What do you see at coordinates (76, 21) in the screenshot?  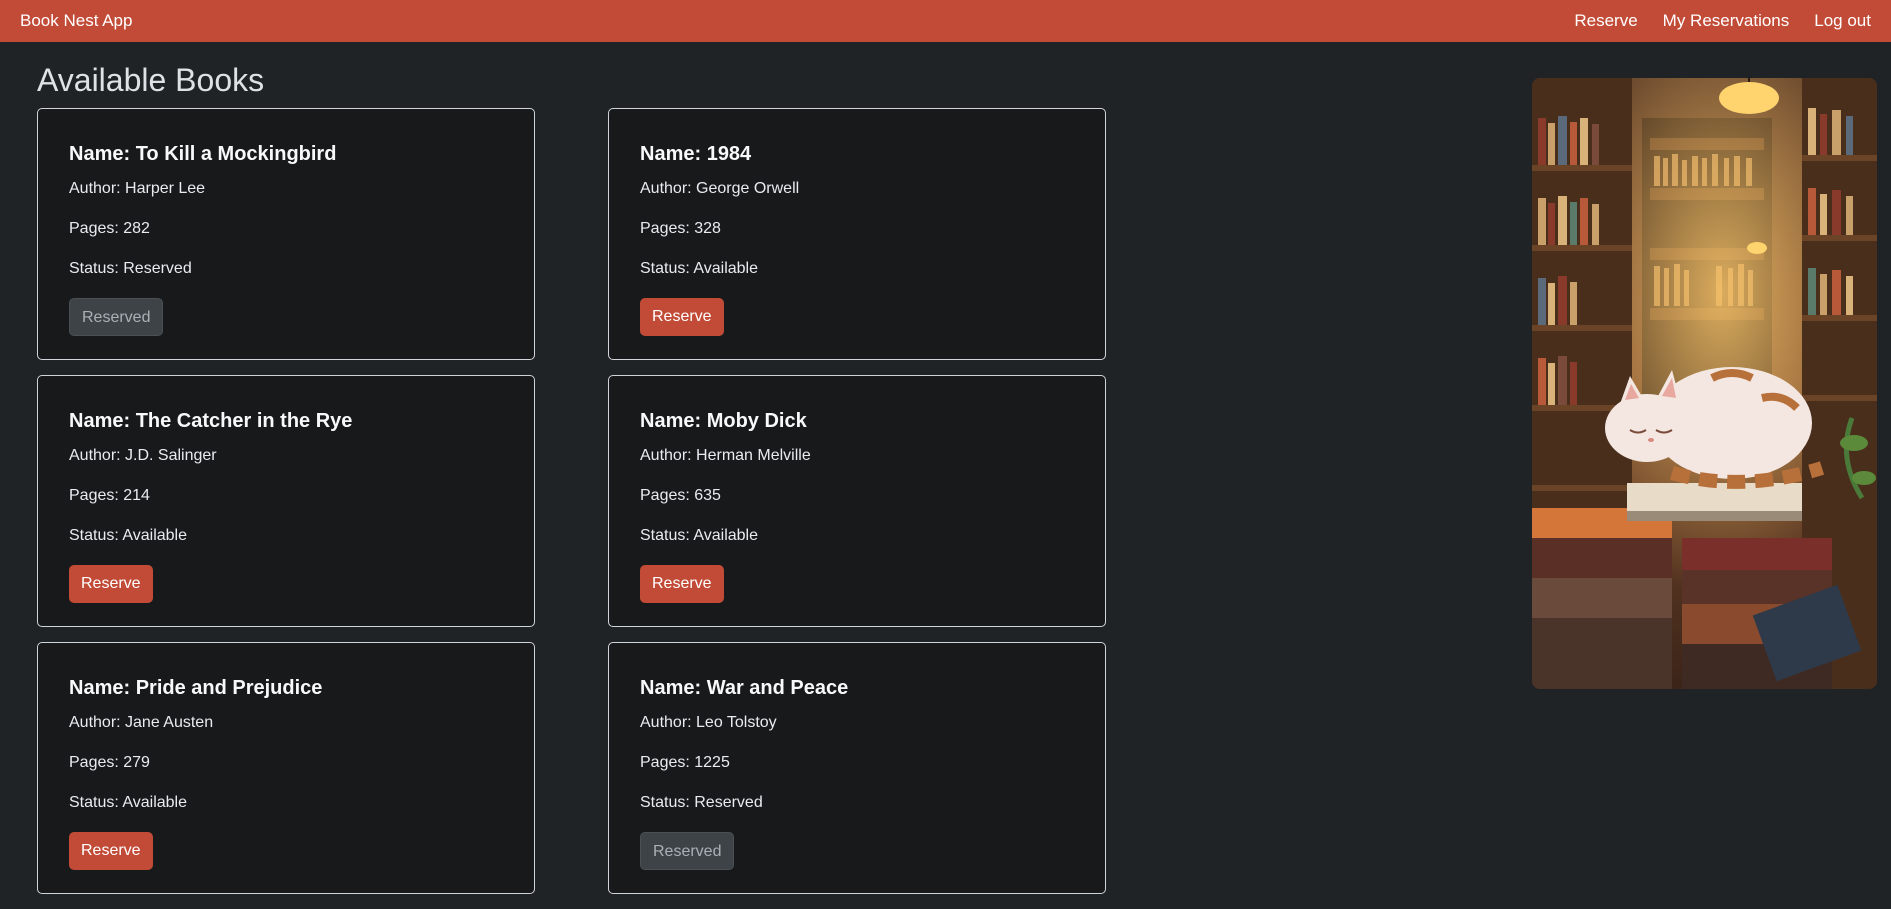 I see `brand-link: Book Nest App` at bounding box center [76, 21].